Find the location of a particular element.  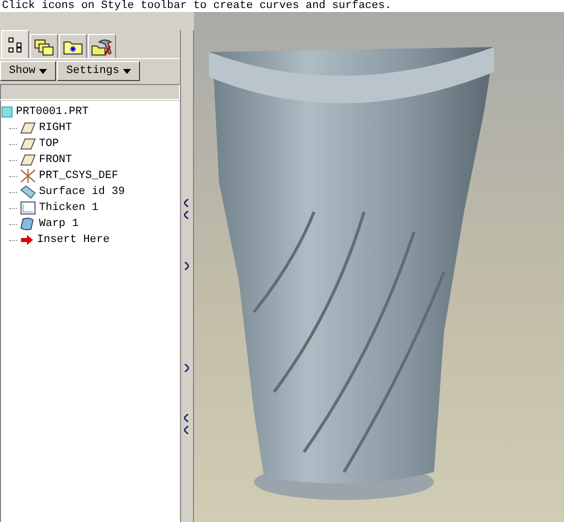

warp-icon is located at coordinates (28, 224).